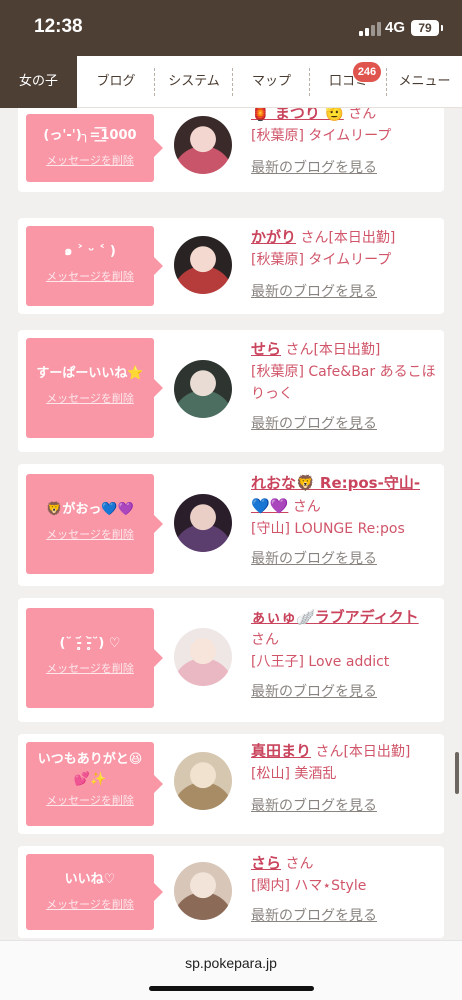 The height and width of the screenshot is (1000, 462). What do you see at coordinates (94, 892) in the screenshot?
I see `message-bubble: いいね♡ メッセージを削除` at bounding box center [94, 892].